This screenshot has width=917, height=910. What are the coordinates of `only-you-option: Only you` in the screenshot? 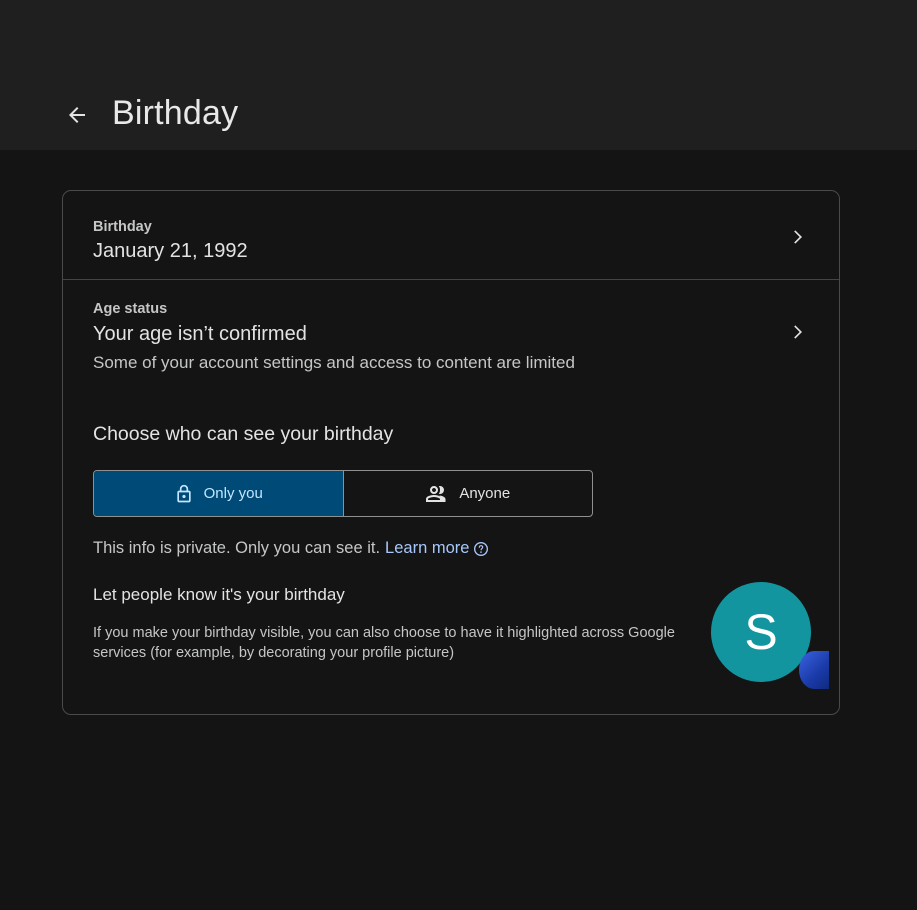 It's located at (218, 493).